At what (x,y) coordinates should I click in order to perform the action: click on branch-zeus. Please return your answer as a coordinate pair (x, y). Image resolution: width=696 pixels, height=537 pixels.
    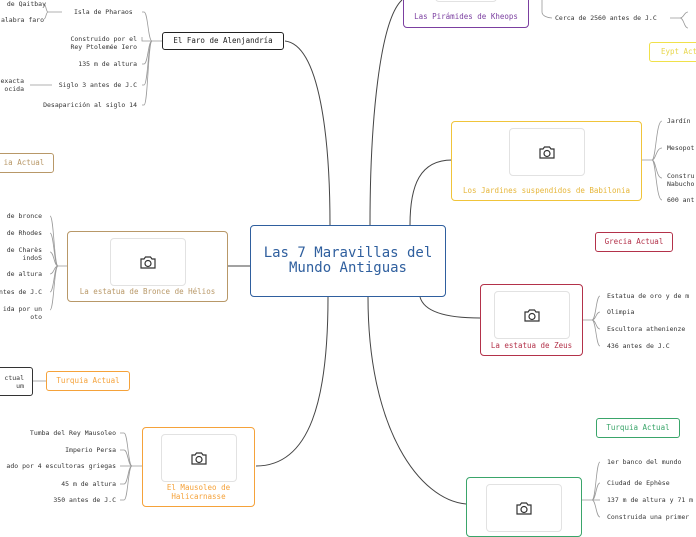
    Looking at the image, I should click on (450, 307).